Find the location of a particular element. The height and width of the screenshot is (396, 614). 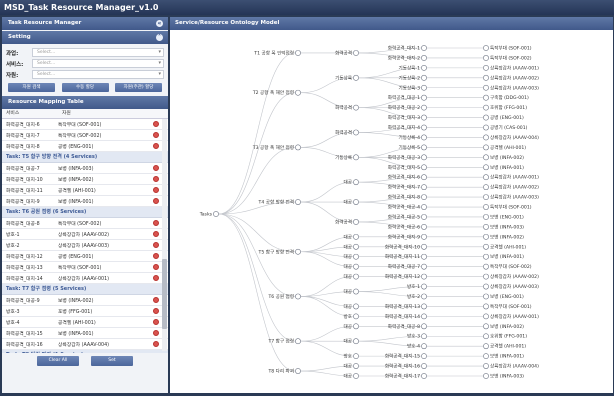

table-row: 화력공격_대지-8 공병 (ENG-001) is located at coordinates (85, 146).